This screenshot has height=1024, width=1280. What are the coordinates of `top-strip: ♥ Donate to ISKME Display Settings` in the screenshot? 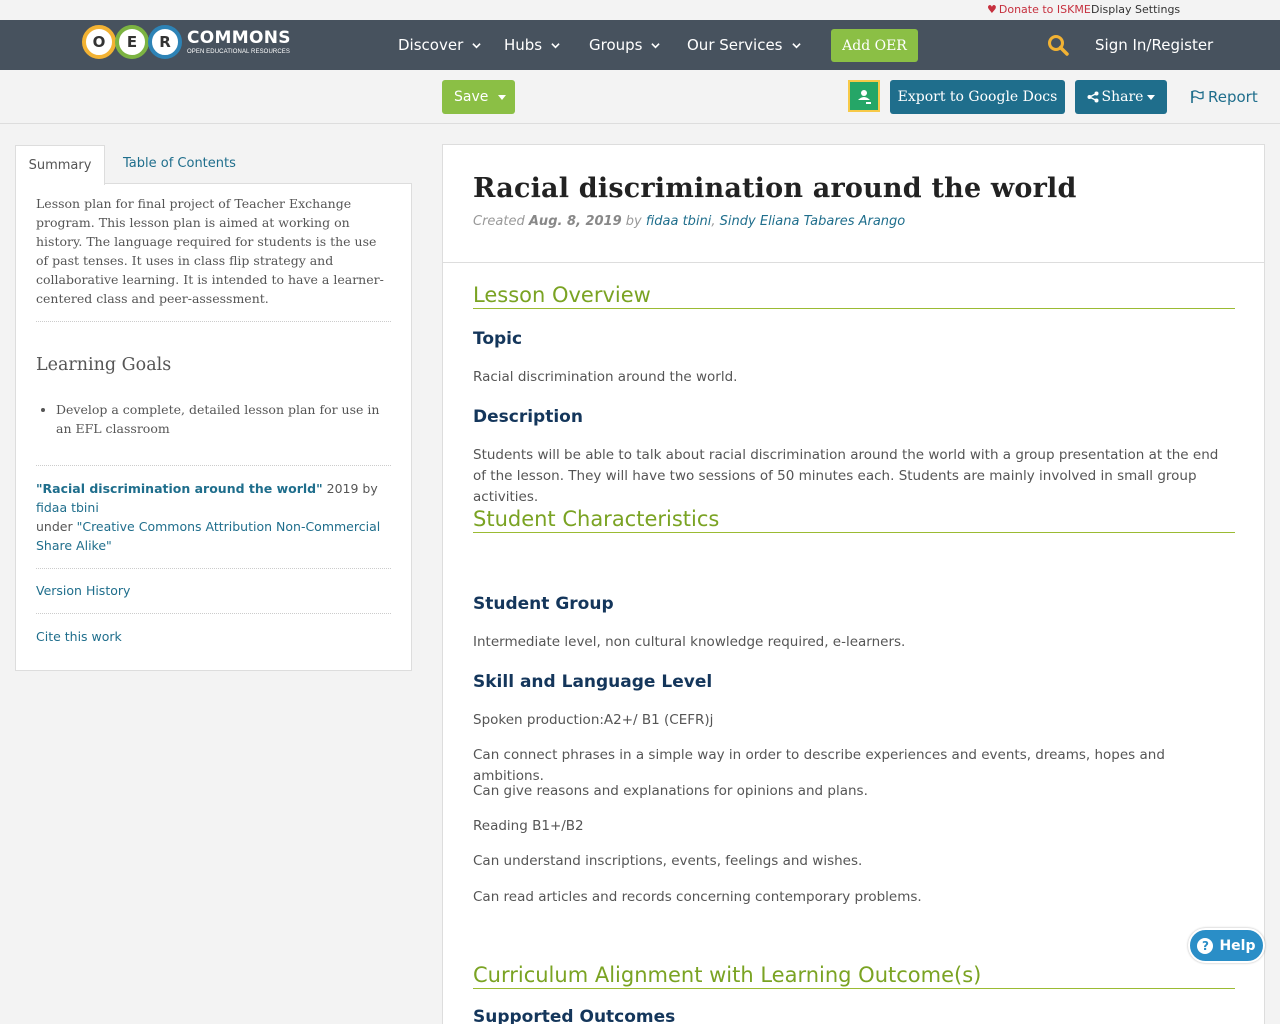 It's located at (640, 10).